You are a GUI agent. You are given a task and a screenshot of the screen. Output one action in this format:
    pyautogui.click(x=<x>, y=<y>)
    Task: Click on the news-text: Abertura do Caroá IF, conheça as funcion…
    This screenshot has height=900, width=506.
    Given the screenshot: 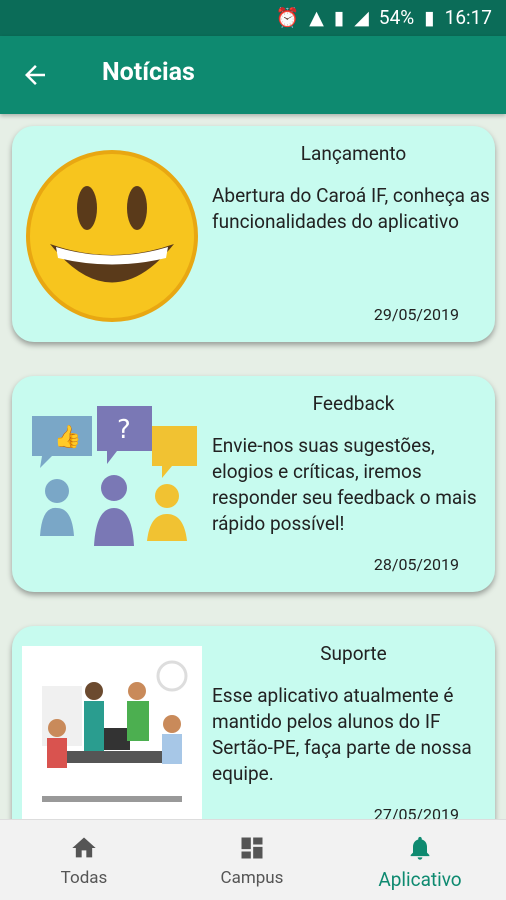 What is the action you would take?
    pyautogui.click(x=351, y=208)
    